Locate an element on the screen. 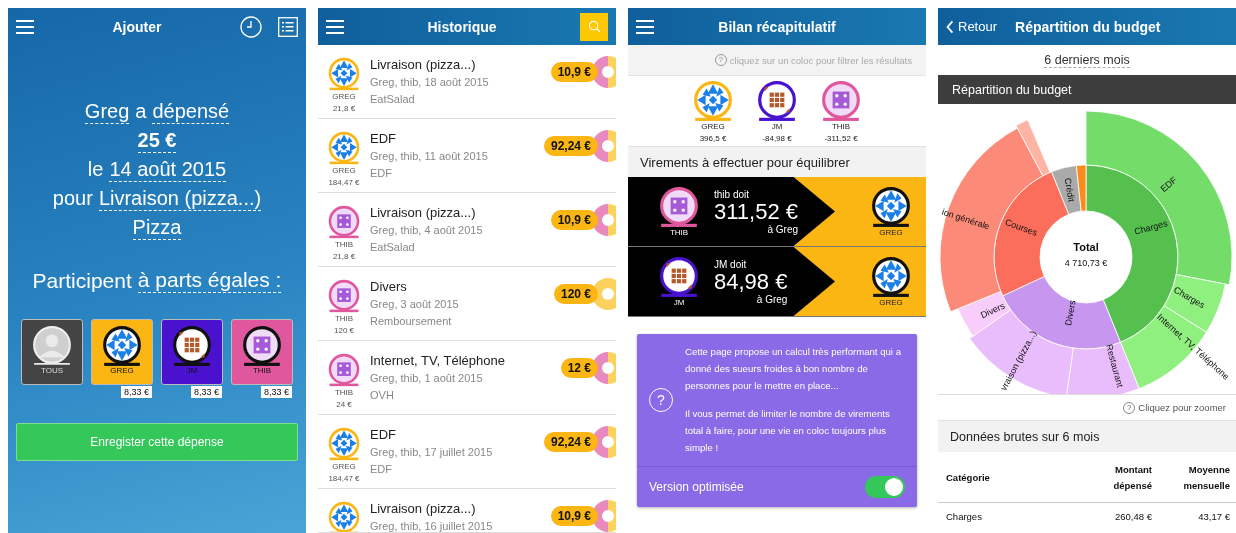  participant-tile: GREG is located at coordinates (122, 352).